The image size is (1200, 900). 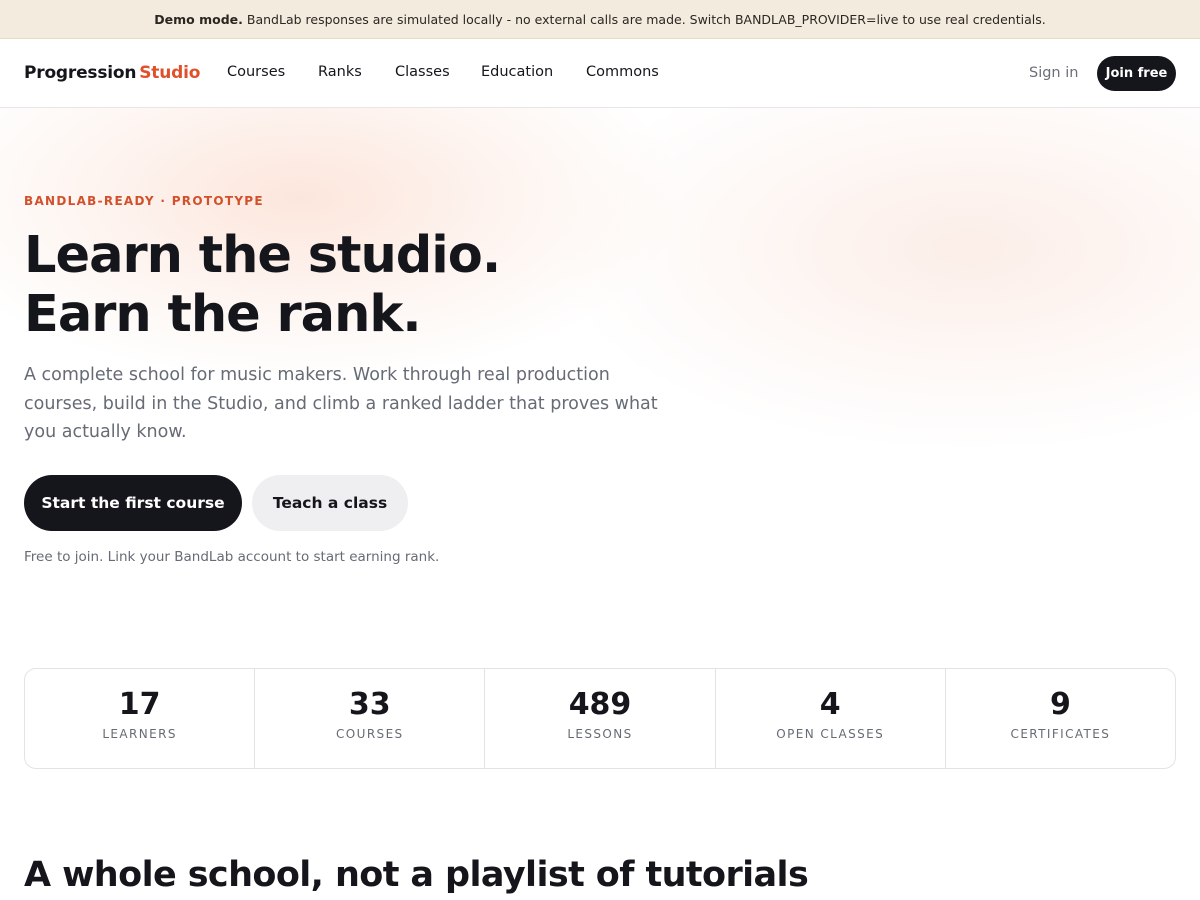 I want to click on brand-name: Progression, so click(x=80, y=73).